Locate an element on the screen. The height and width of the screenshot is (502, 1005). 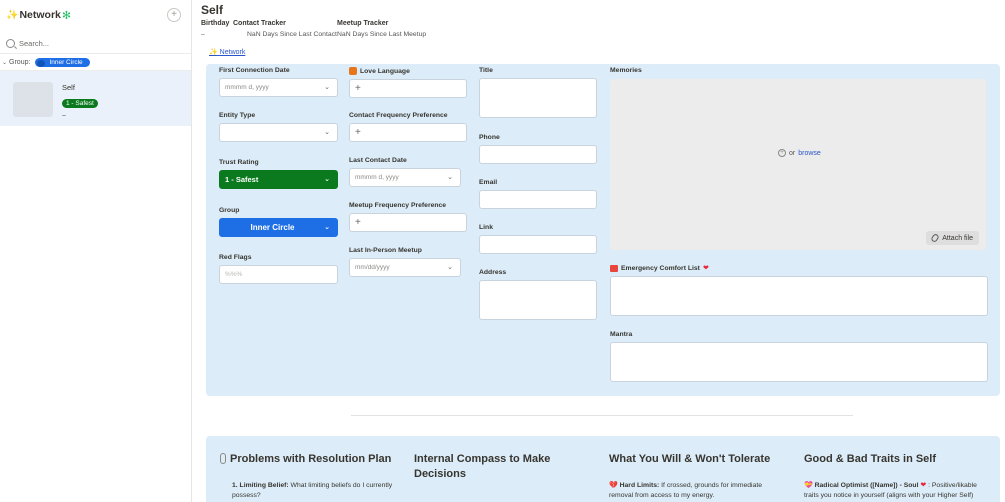
field-phone: Phone is located at coordinates (538, 149).